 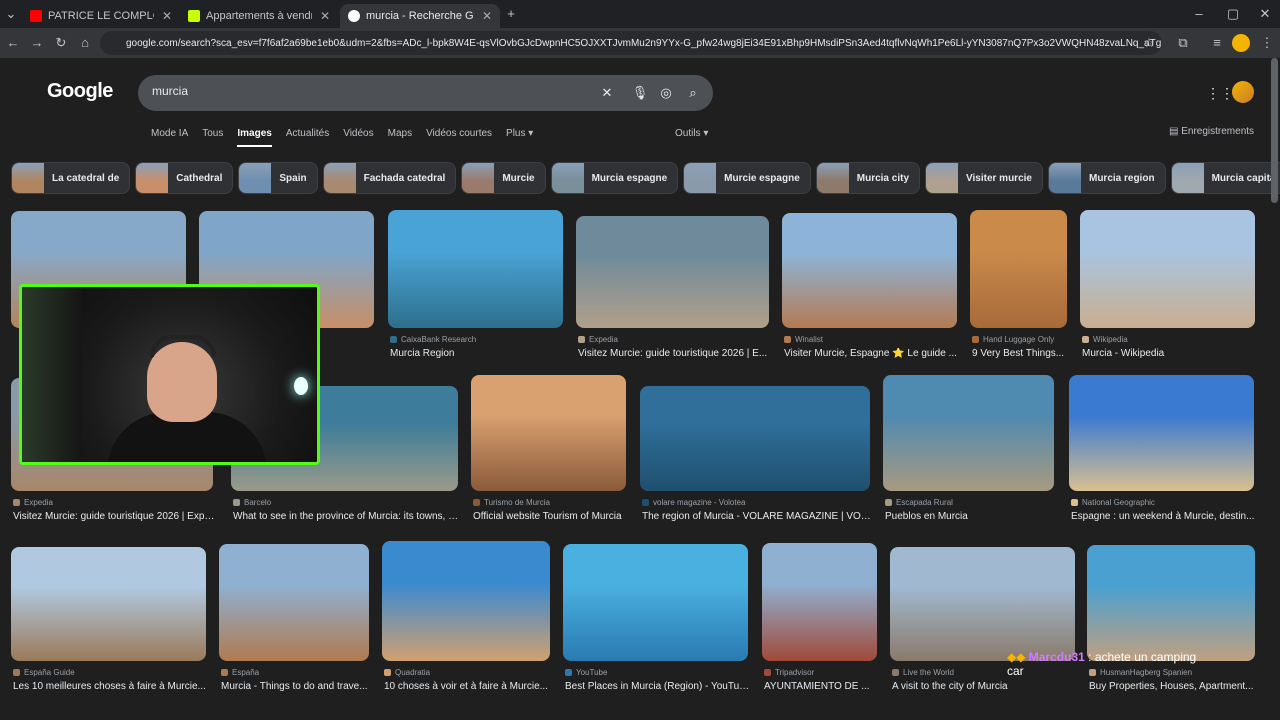 What do you see at coordinates (101, 16) in the screenshot?
I see `tab-1: PATRICE LE COMPLOTISTE, 73 A ✕` at bounding box center [101, 16].